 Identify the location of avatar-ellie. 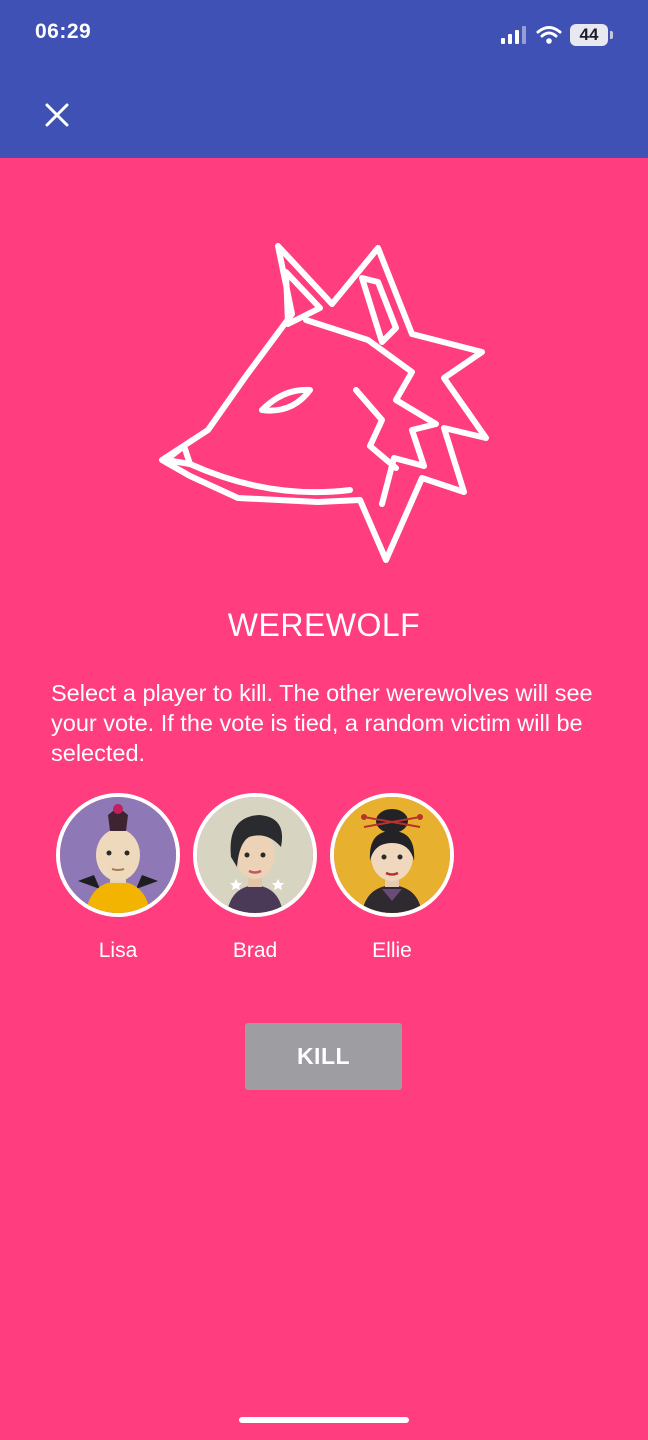
(392, 855).